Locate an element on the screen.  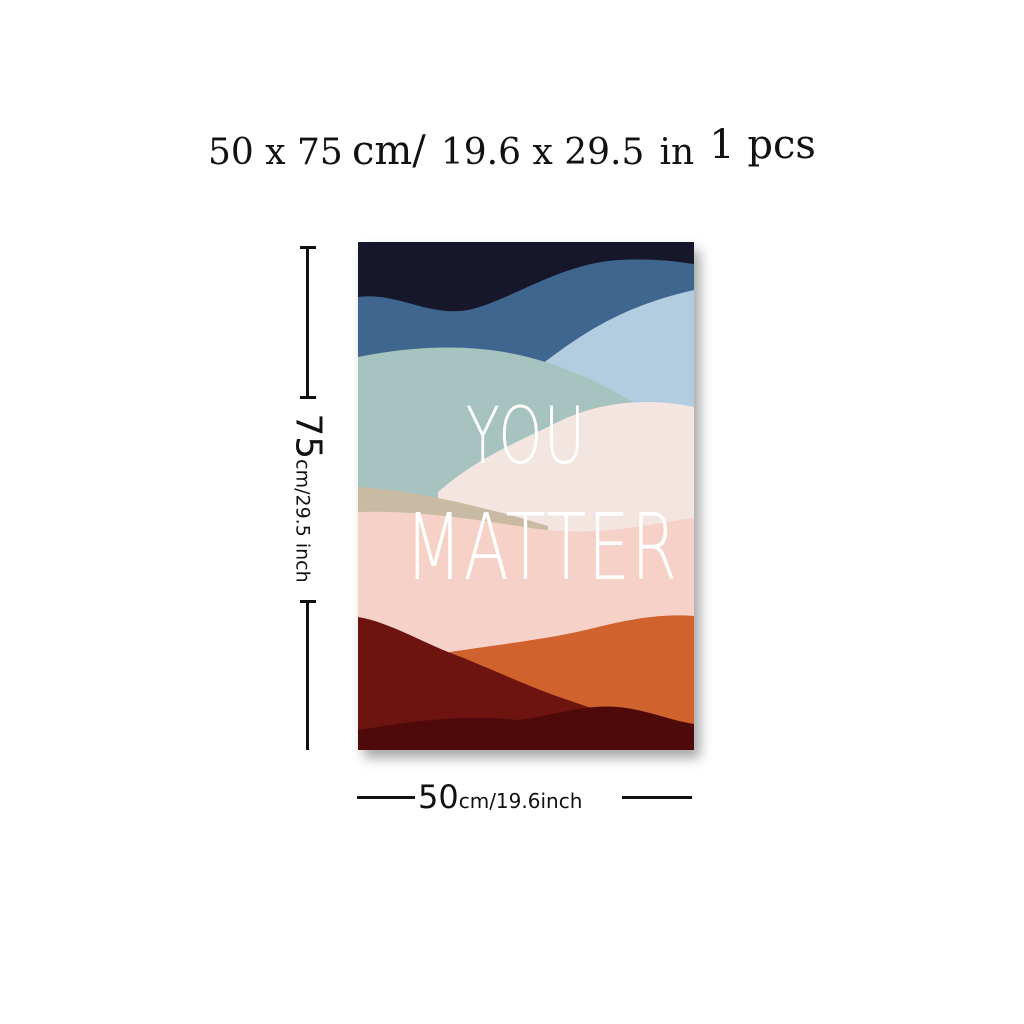
width-value: 50 is located at coordinates (438, 797).